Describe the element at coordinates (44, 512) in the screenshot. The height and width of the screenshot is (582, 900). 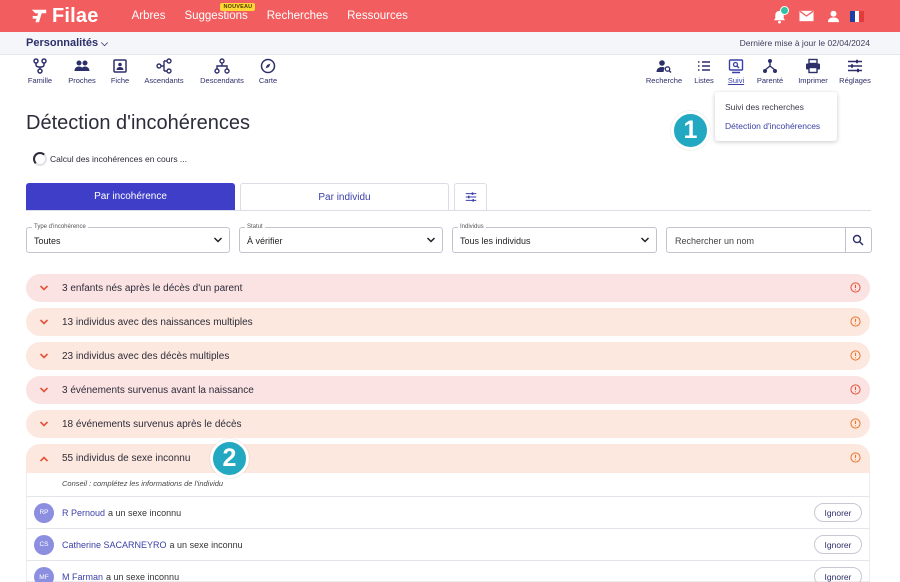
I see `avatar: RP` at that location.